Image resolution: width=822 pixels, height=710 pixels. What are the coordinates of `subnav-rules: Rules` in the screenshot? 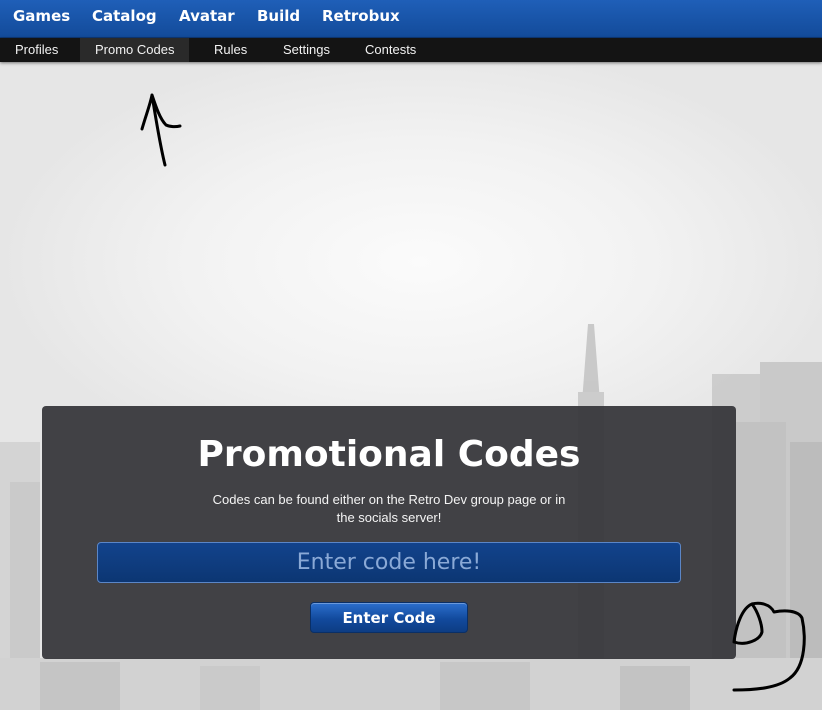 It's located at (230, 50).